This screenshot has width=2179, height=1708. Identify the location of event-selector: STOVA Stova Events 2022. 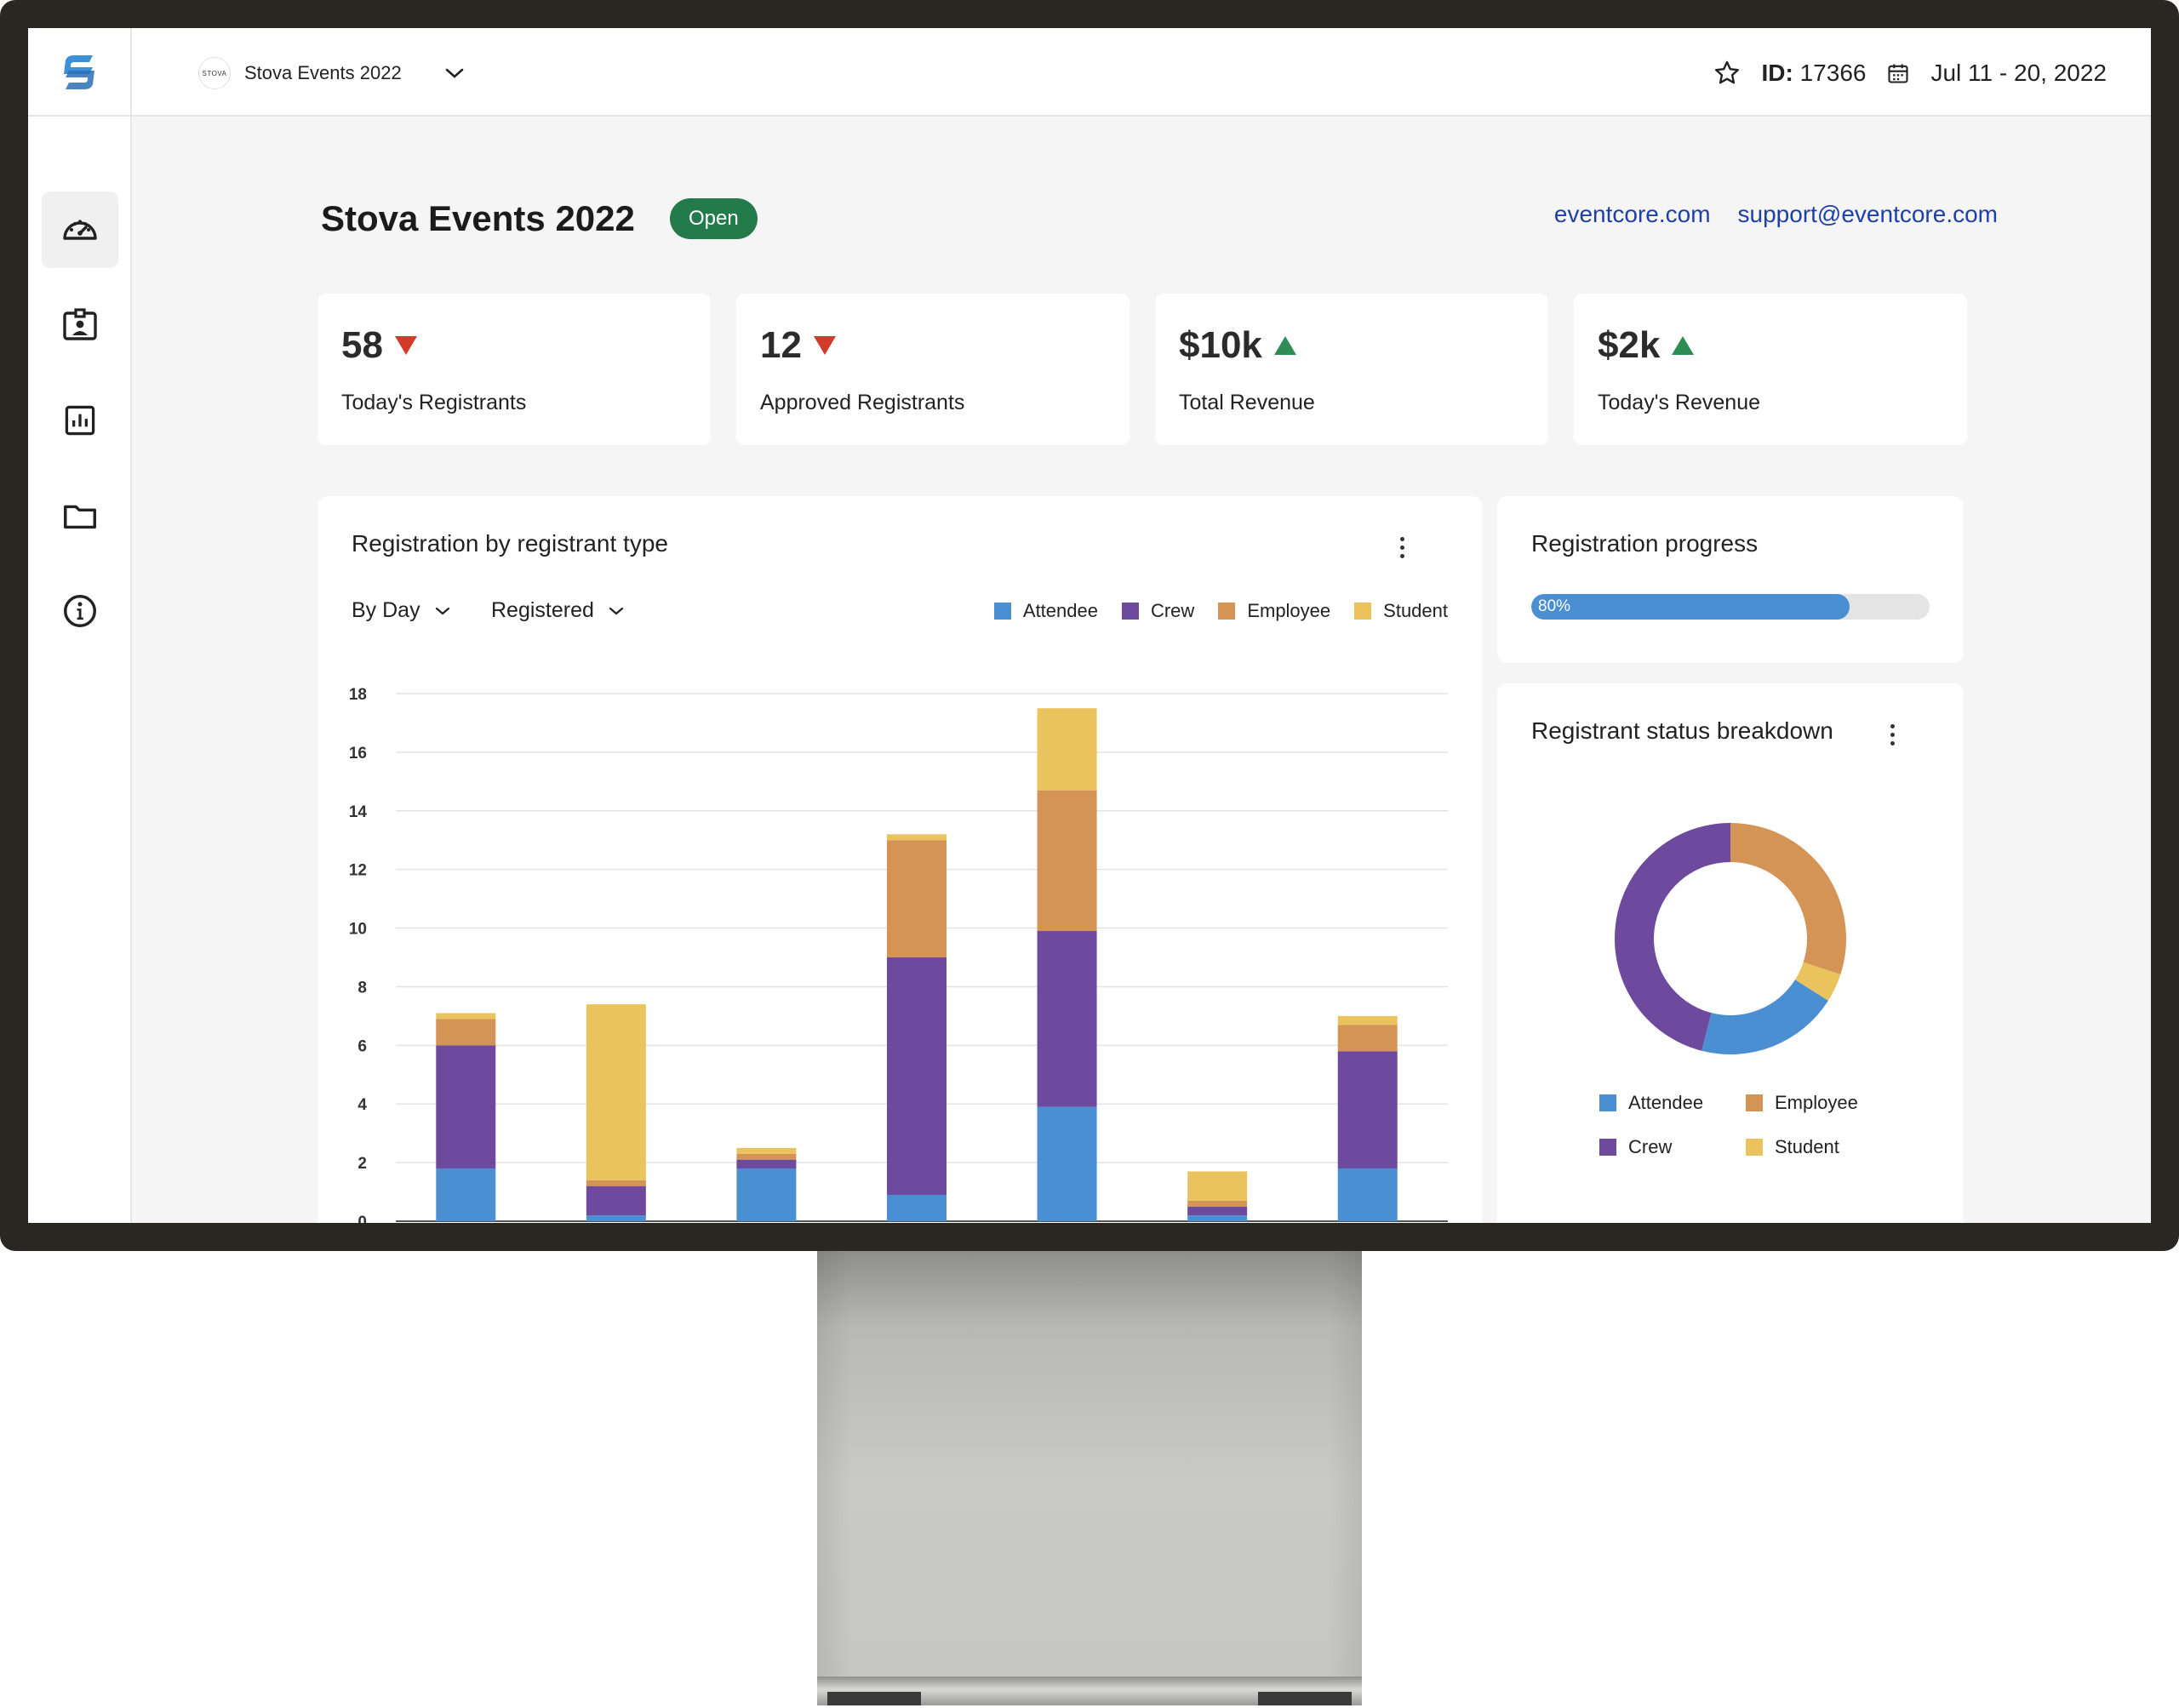
(332, 73).